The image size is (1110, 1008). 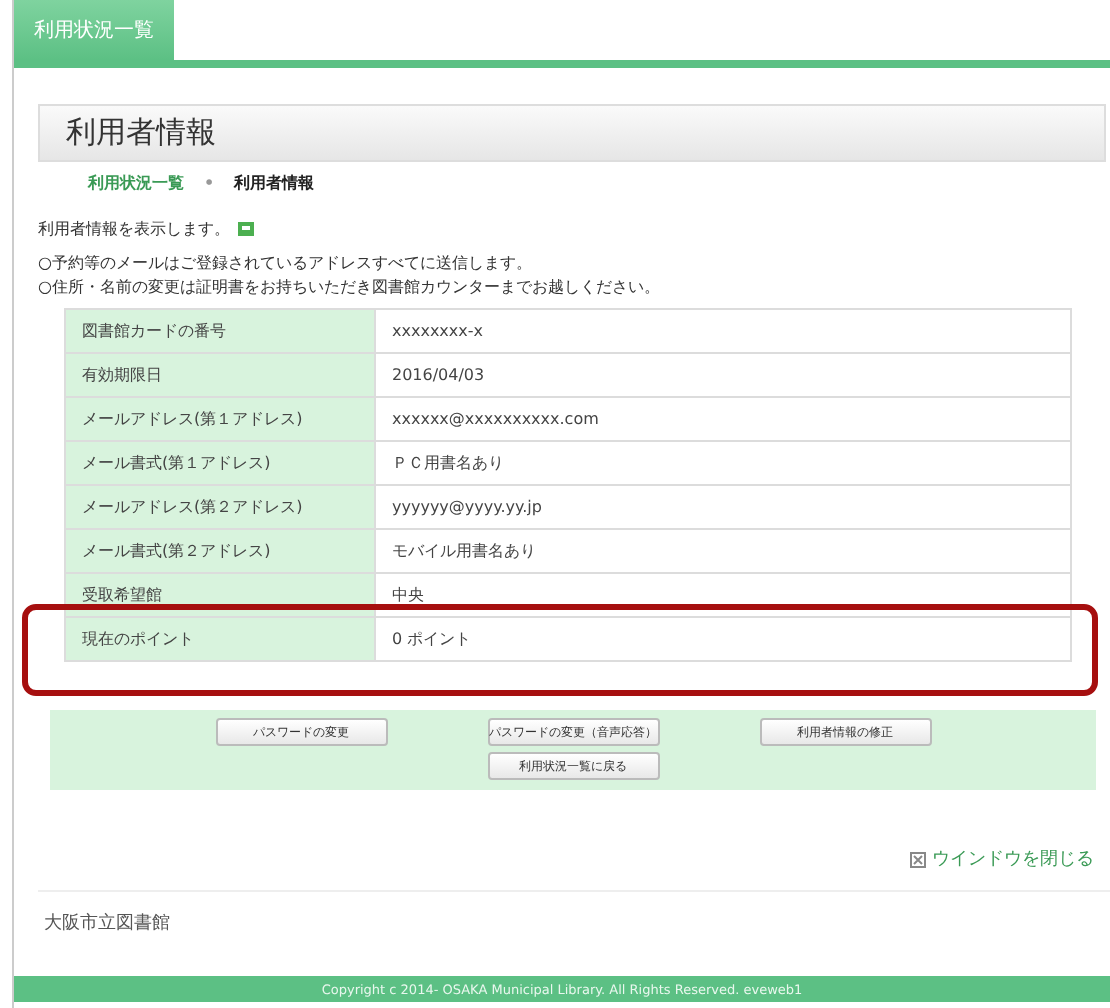 What do you see at coordinates (286, 264) in the screenshot?
I see `note-text: ○予約等のメールはご登録されているアドレスすべてに送信します。` at bounding box center [286, 264].